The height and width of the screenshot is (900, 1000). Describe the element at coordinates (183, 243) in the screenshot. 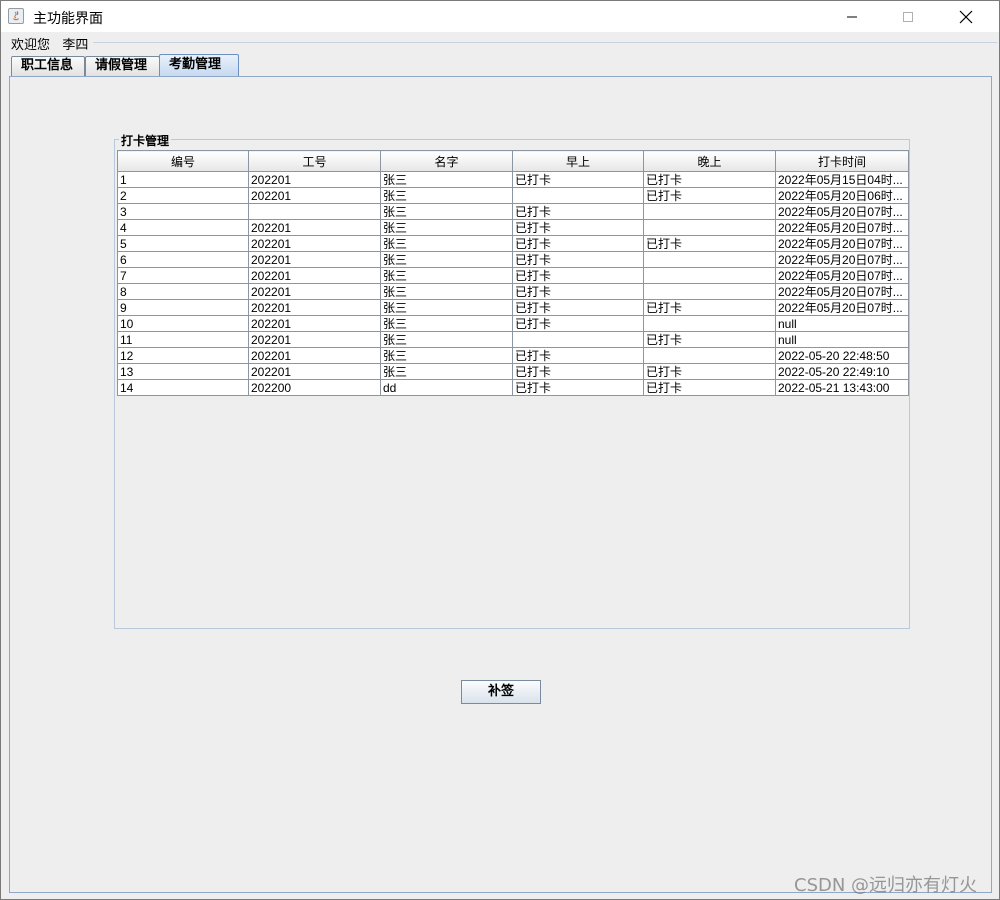

I see `cell-id: 5` at that location.